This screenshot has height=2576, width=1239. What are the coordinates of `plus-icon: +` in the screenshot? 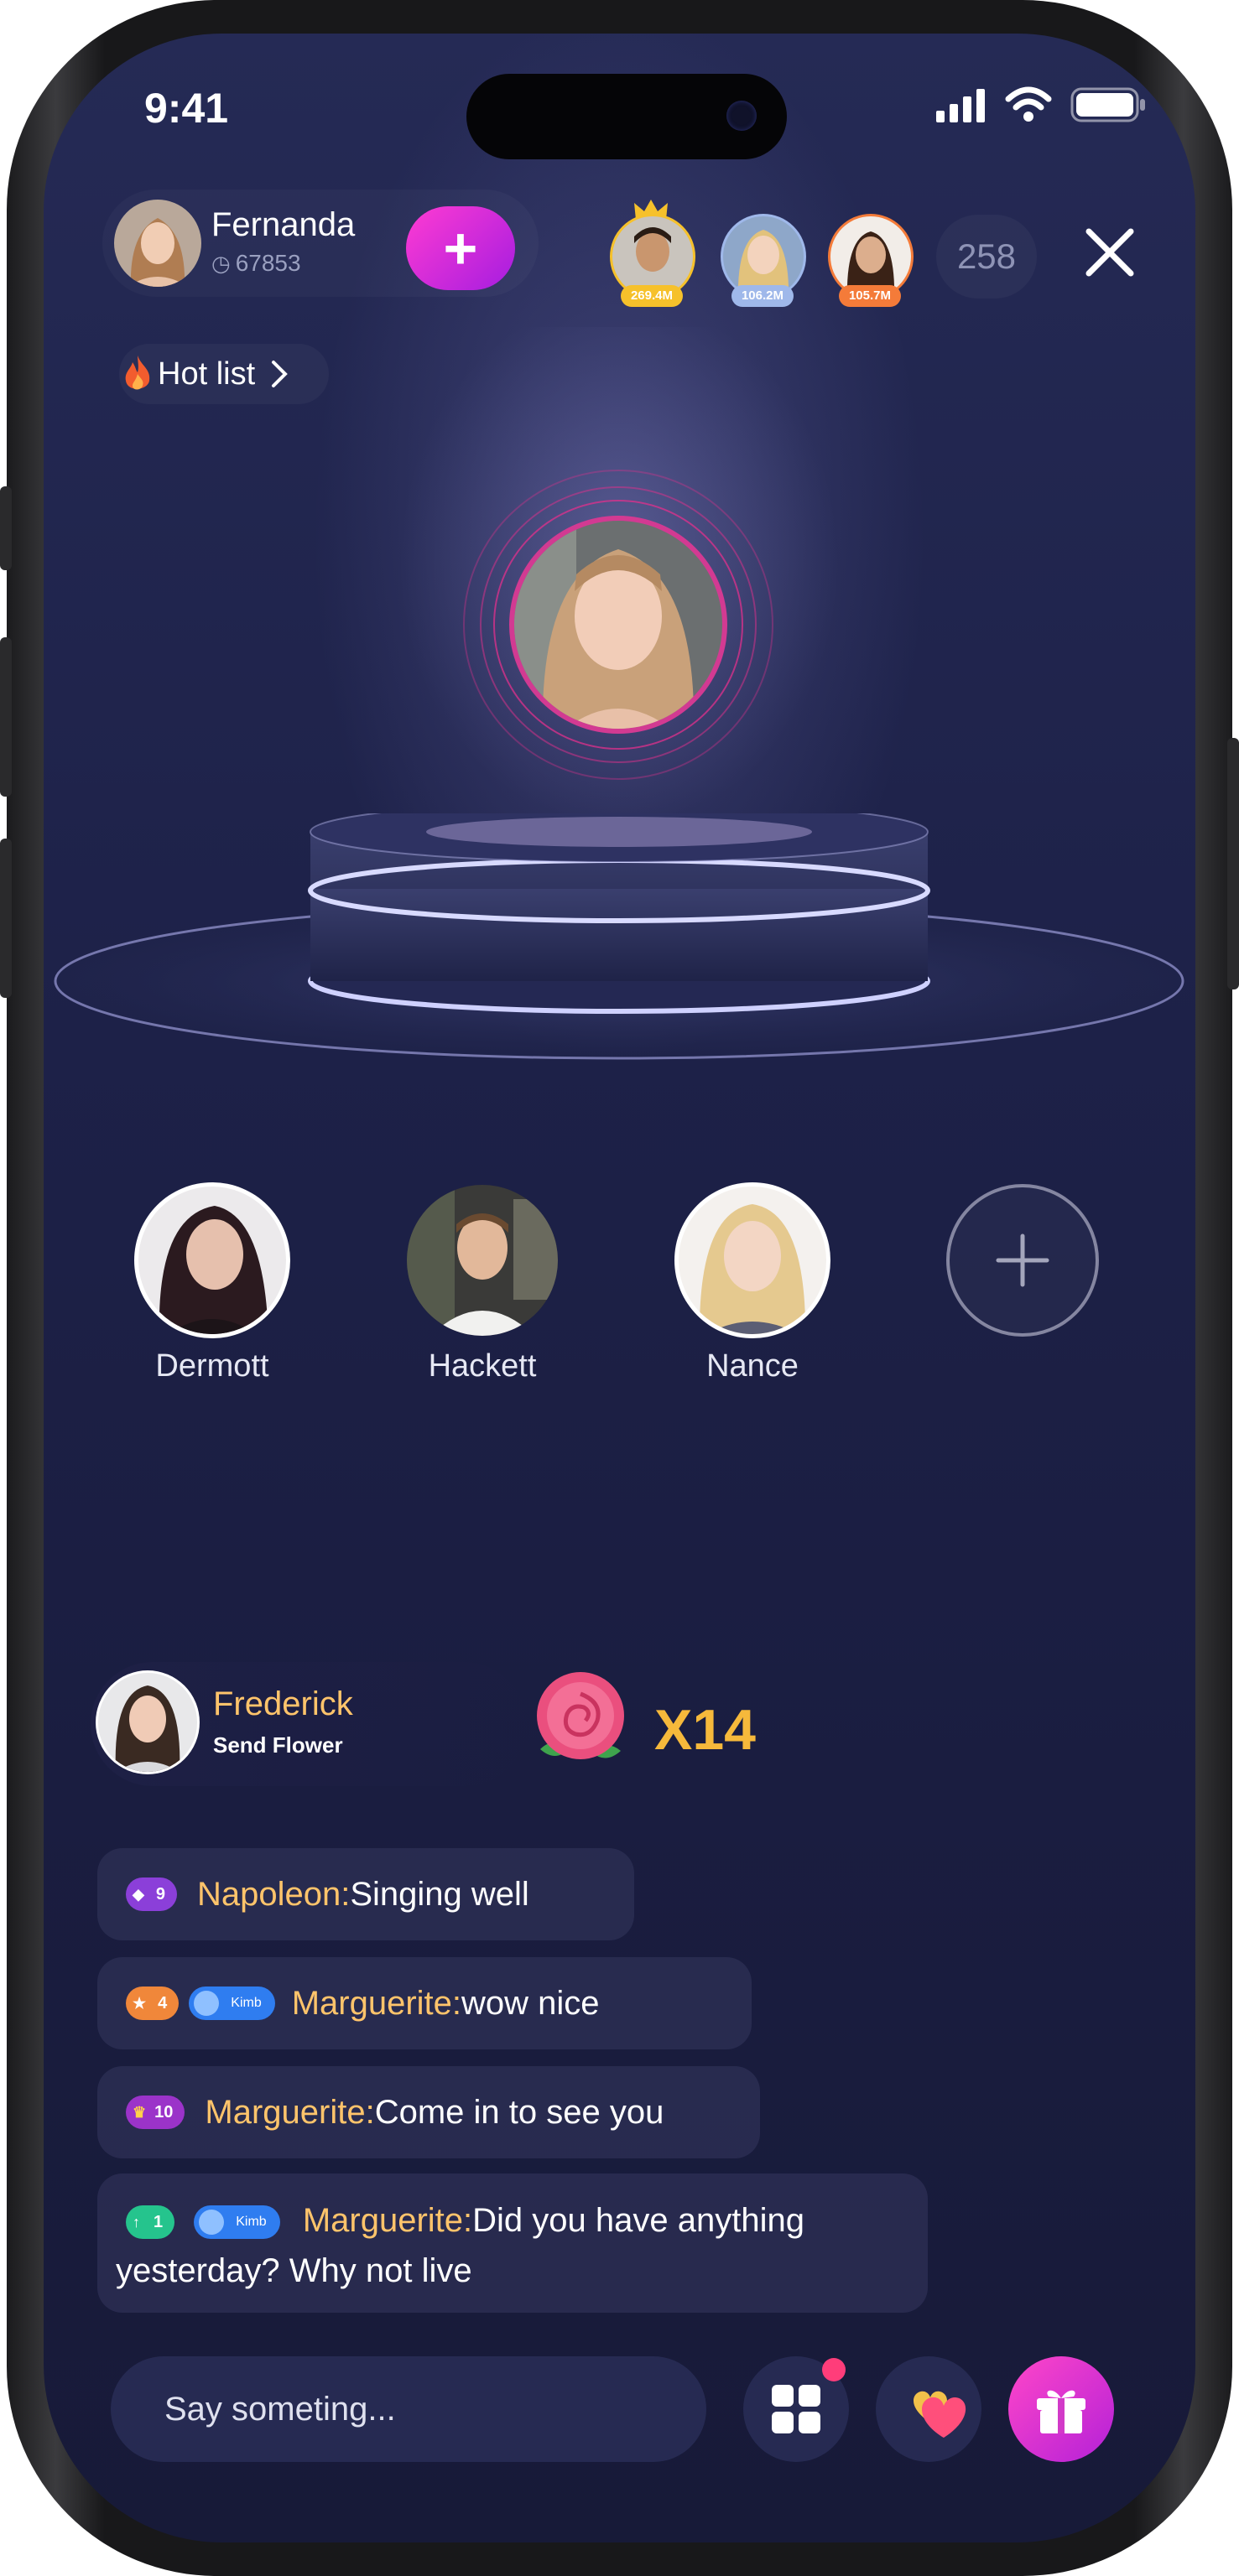 It's located at (460, 248).